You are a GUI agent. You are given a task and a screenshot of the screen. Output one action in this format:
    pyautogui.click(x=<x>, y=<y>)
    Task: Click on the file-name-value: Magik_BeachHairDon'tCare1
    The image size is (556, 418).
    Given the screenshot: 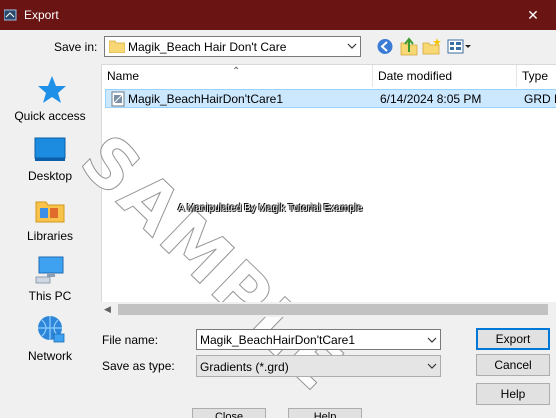 What is the action you would take?
    pyautogui.click(x=278, y=340)
    